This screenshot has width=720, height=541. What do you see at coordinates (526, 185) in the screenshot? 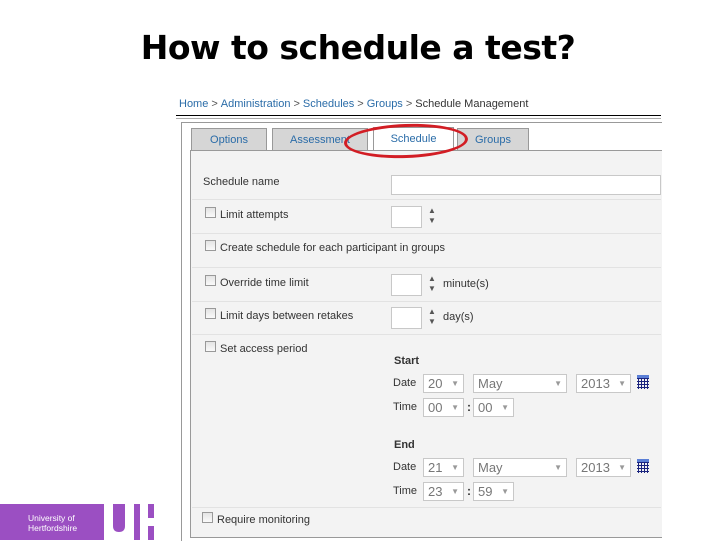
I see `schedule-name-input` at bounding box center [526, 185].